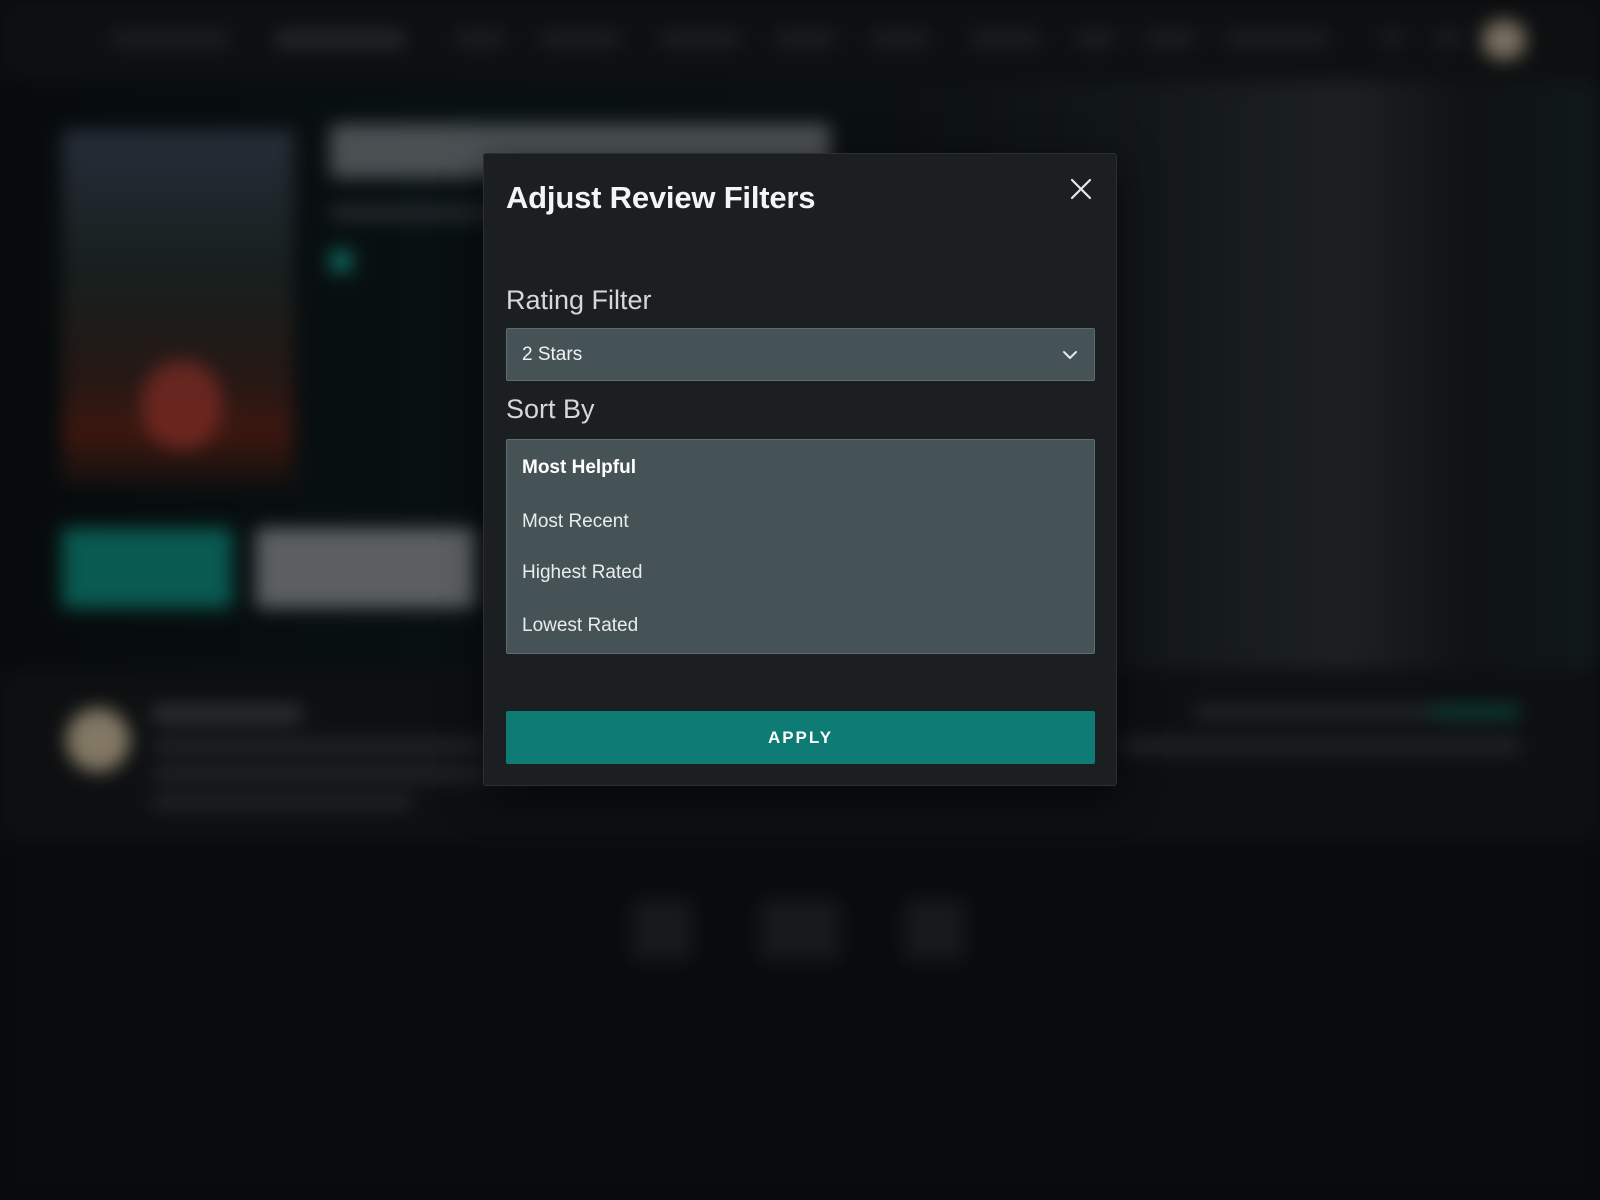 The width and height of the screenshot is (1600, 1200). Describe the element at coordinates (579, 468) in the screenshot. I see `sort-option-most-helpful: Most Helpful` at that location.